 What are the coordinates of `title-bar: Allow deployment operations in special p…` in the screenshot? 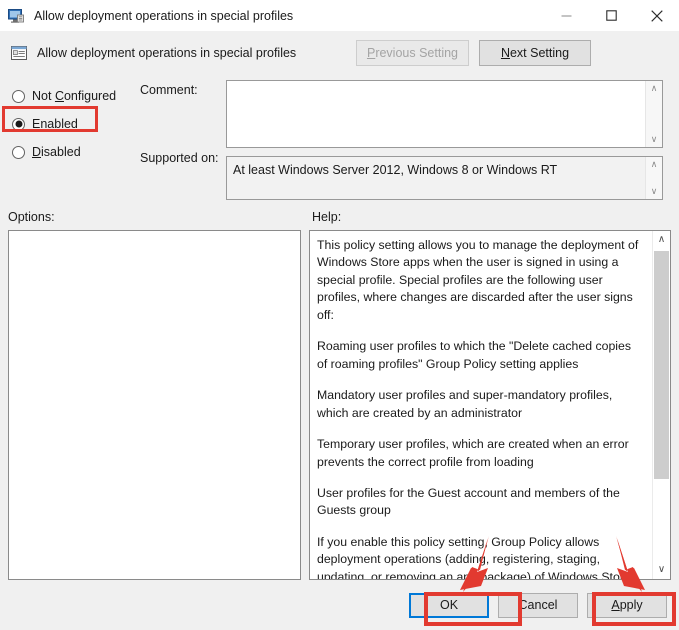 It's located at (339, 16).